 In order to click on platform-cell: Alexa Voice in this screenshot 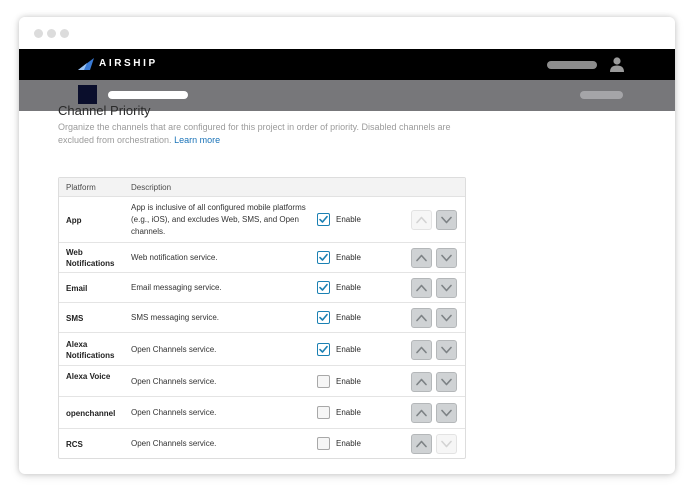, I will do `click(88, 376)`.